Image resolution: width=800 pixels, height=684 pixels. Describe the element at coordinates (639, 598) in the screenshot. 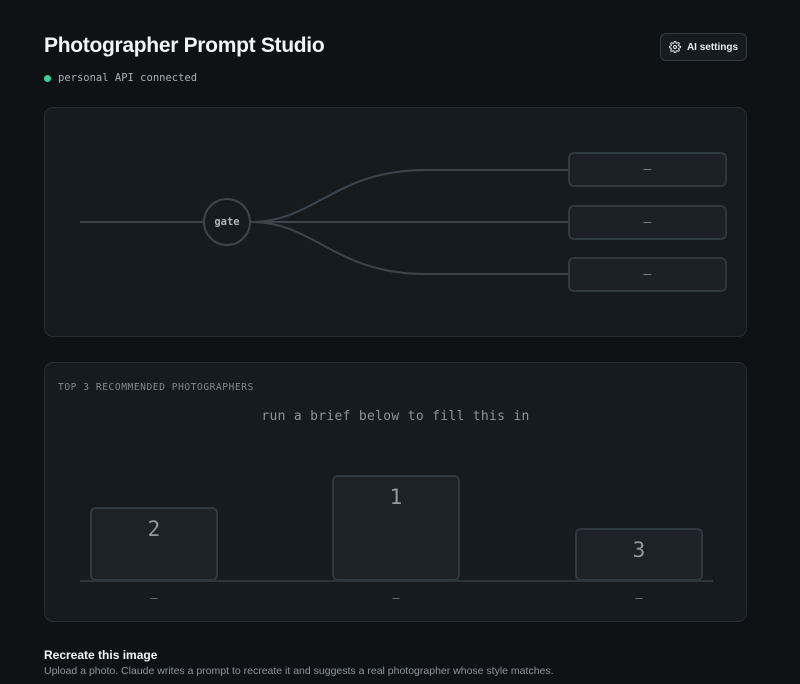

I see `podium-name-third: —` at that location.